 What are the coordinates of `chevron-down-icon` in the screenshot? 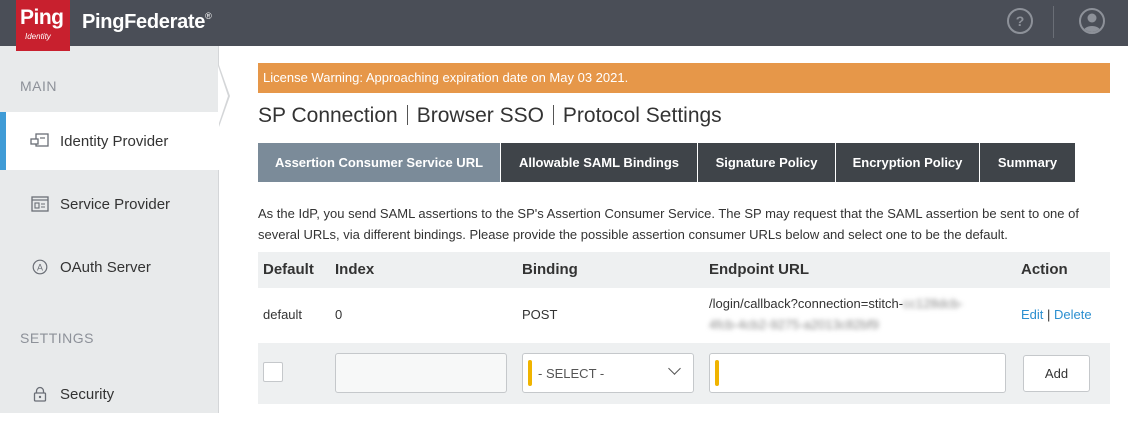 It's located at (674, 368).